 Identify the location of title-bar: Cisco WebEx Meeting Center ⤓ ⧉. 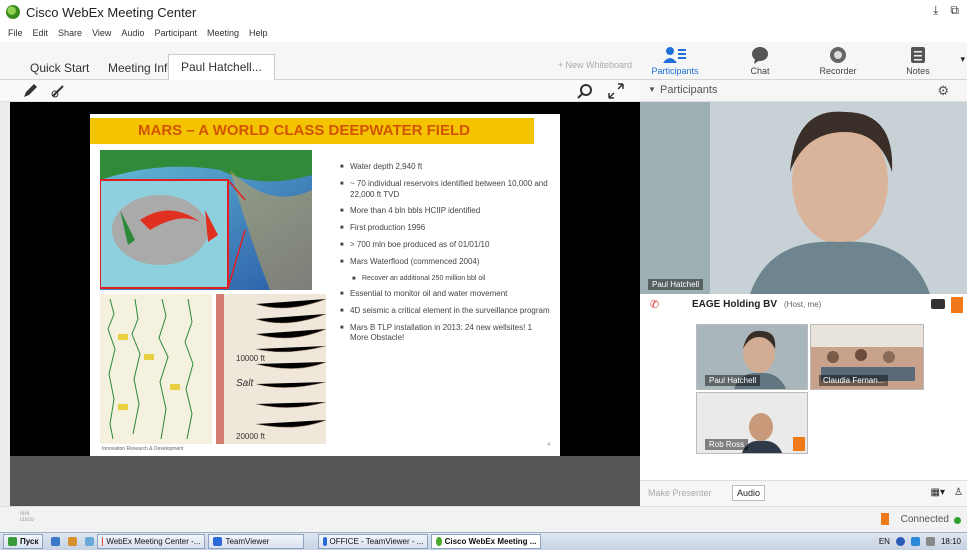
(483, 12).